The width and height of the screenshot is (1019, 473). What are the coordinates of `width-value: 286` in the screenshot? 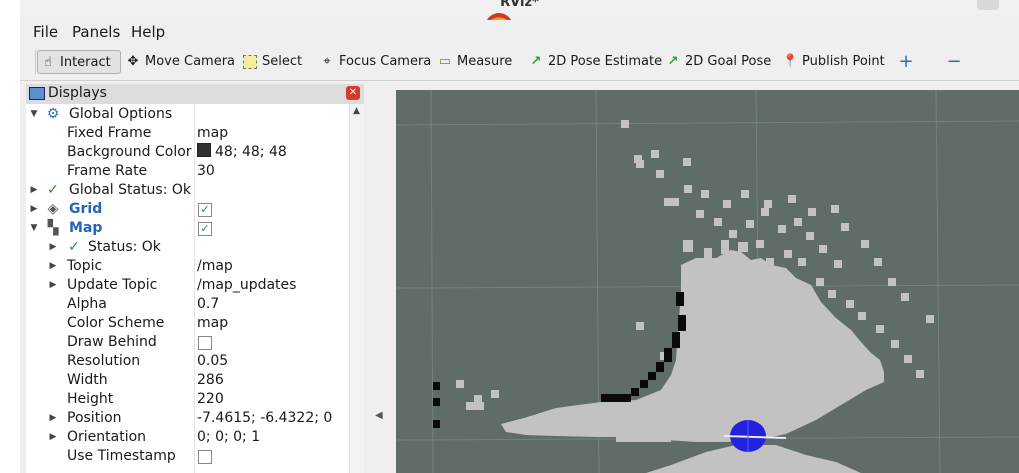 It's located at (210, 380).